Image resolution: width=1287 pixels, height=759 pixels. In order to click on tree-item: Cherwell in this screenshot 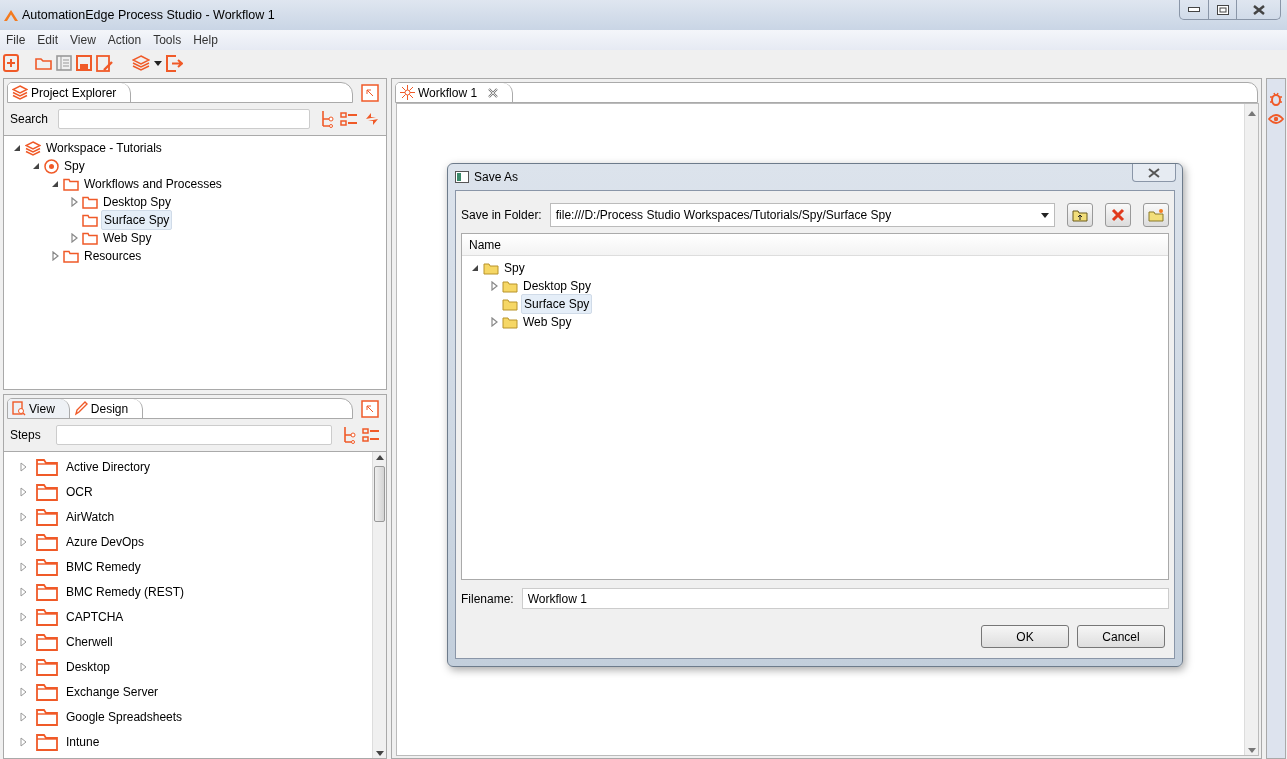, I will do `click(89, 641)`.